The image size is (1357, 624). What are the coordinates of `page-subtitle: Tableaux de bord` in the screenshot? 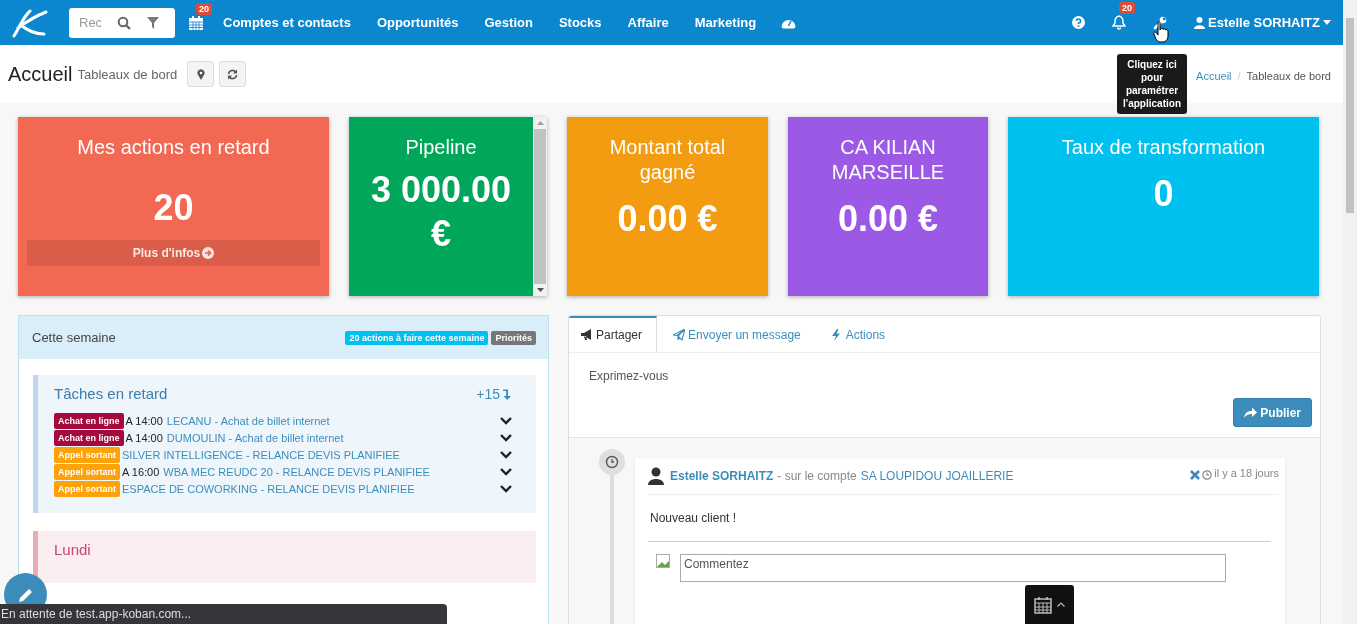 It's located at (127, 74).